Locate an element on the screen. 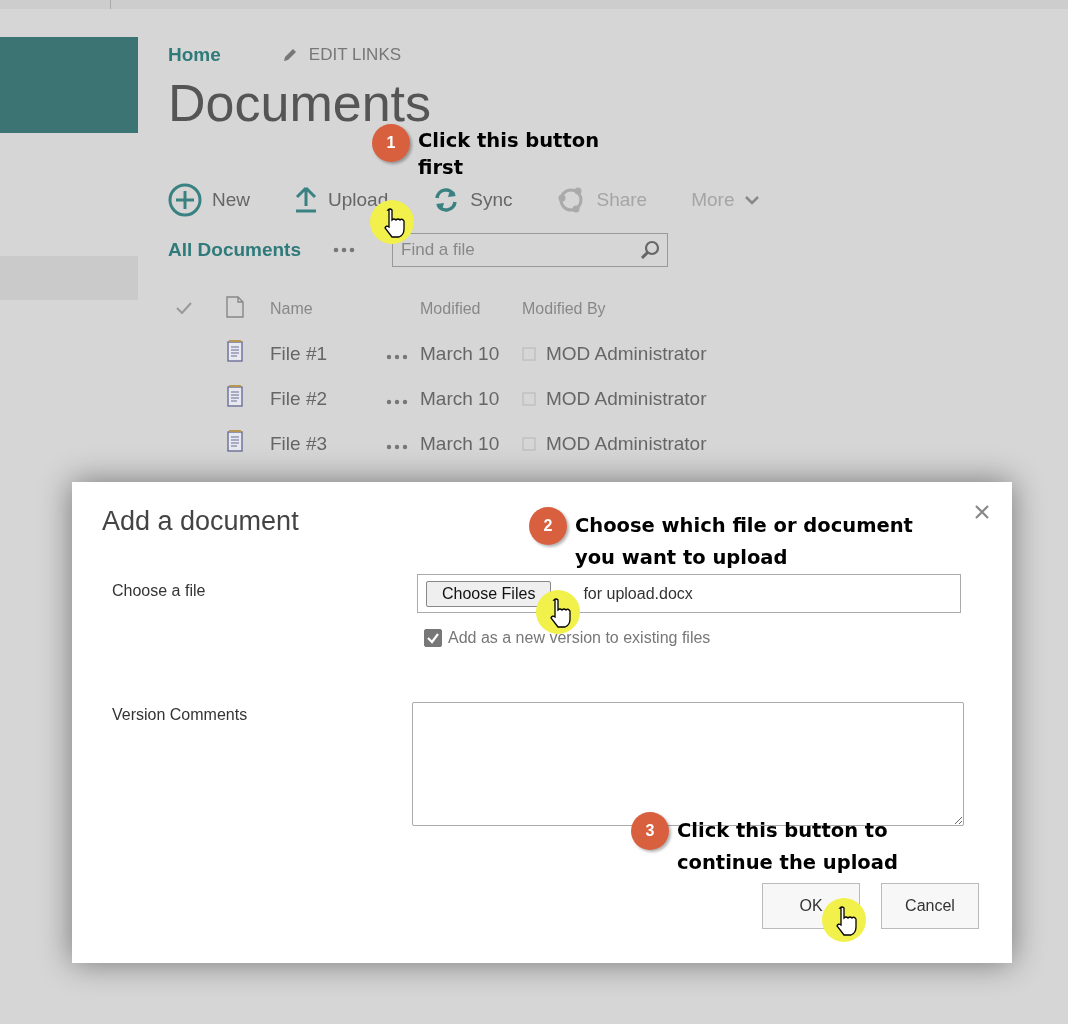  column-header: Name is located at coordinates (328, 309).